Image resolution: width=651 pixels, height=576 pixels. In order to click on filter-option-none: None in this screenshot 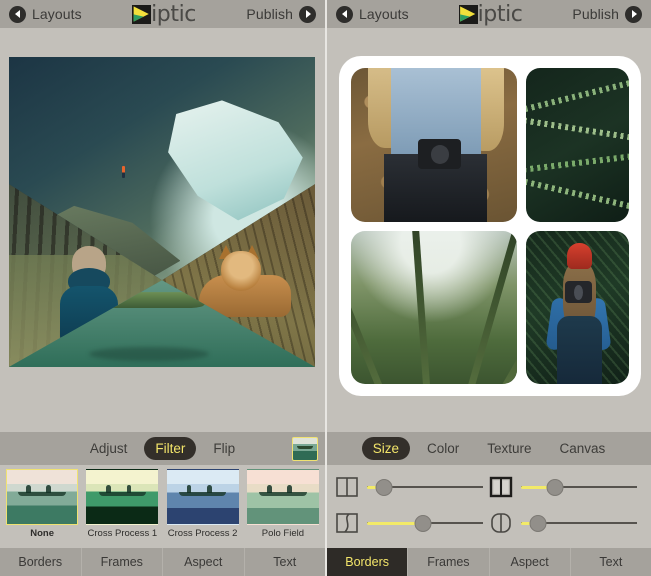, I will do `click(42, 504)`.